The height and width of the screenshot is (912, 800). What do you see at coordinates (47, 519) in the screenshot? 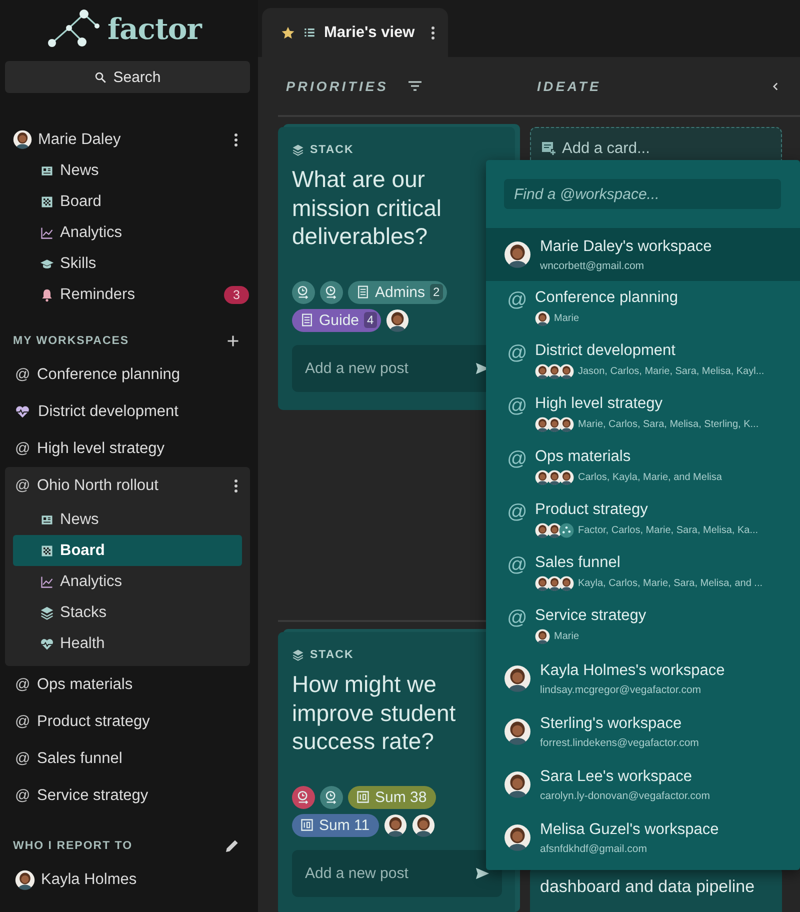
I see `news-icon` at bounding box center [47, 519].